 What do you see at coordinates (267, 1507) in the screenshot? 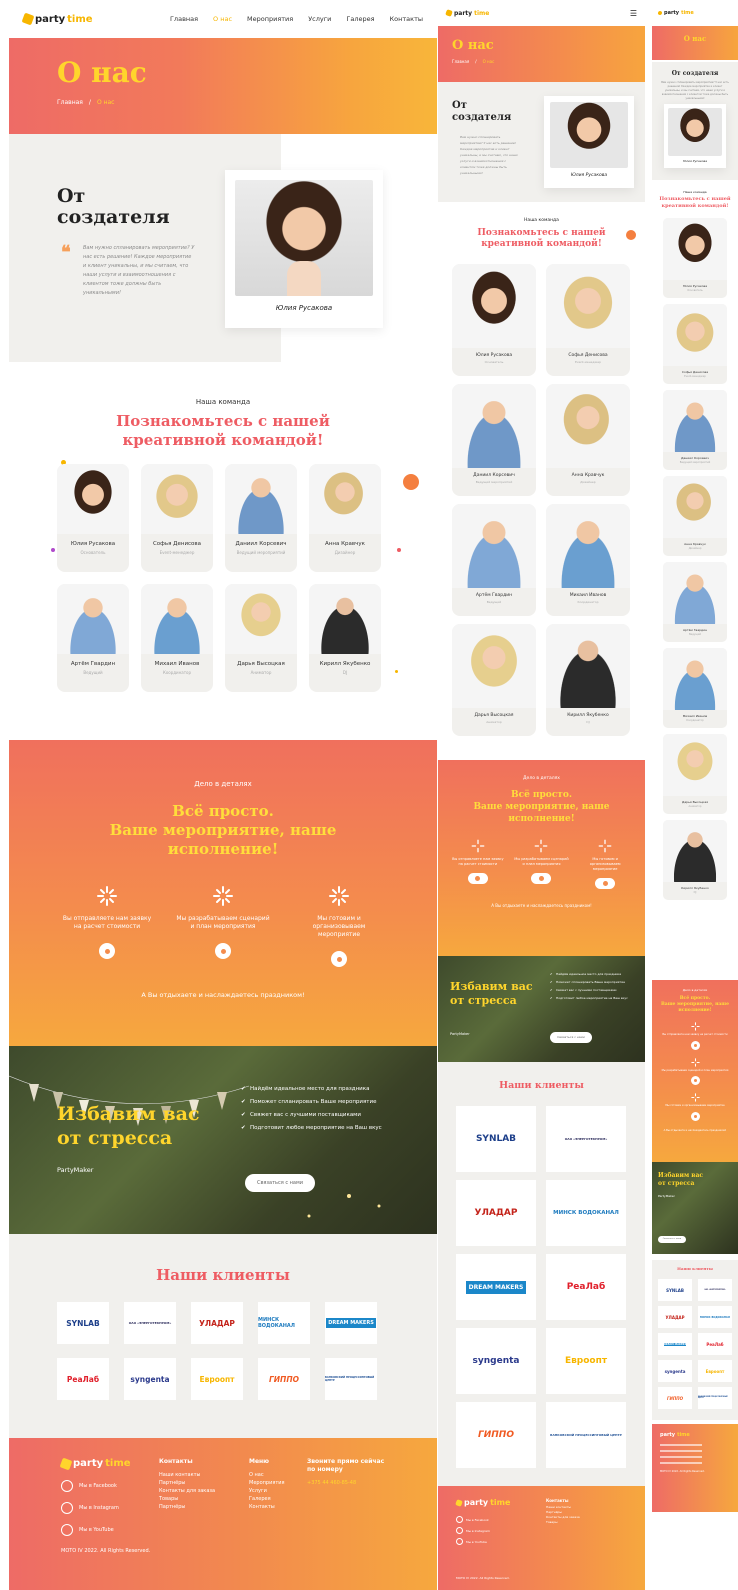
I see `footer-link: Контакты` at bounding box center [267, 1507].